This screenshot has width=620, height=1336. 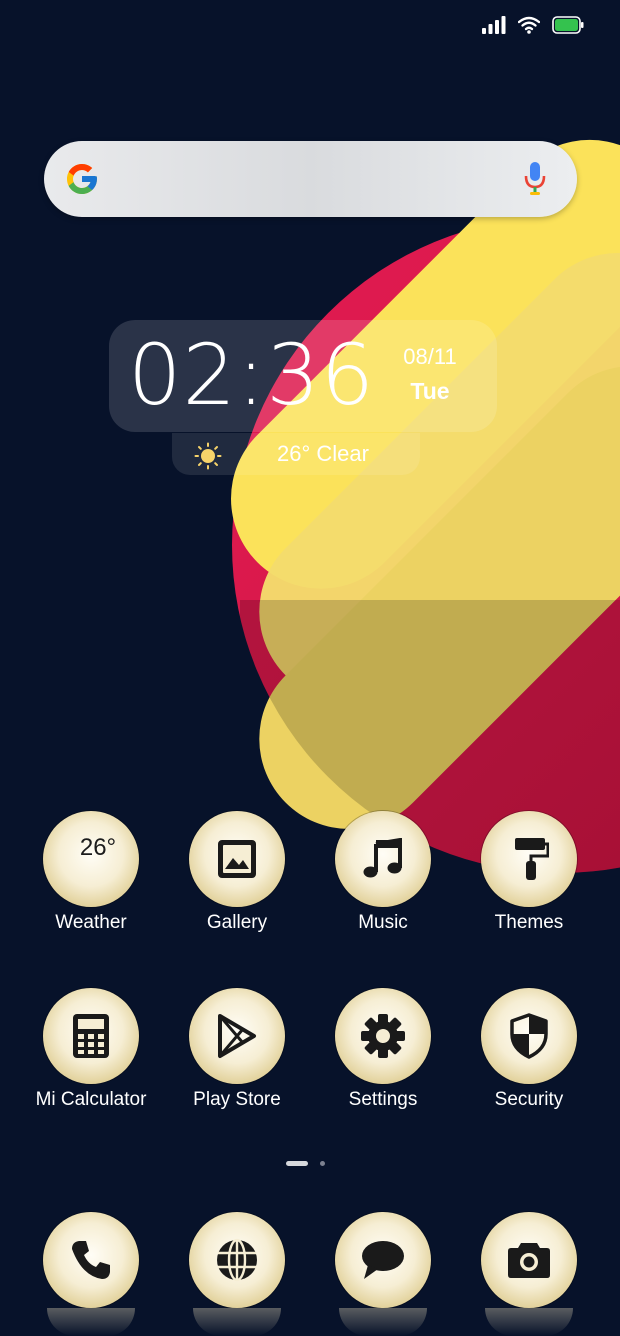 I want to click on dock-browser, so click(x=237, y=1274).